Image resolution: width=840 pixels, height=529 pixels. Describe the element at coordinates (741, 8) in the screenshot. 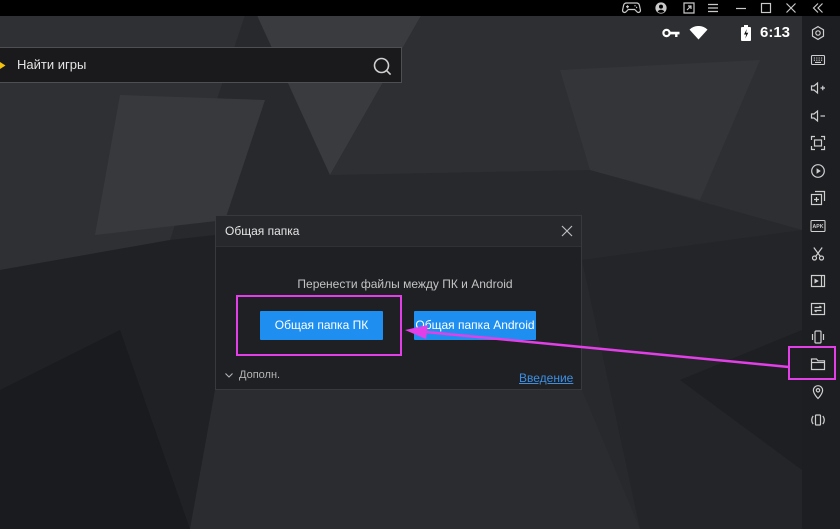

I see `minimize-icon` at that location.